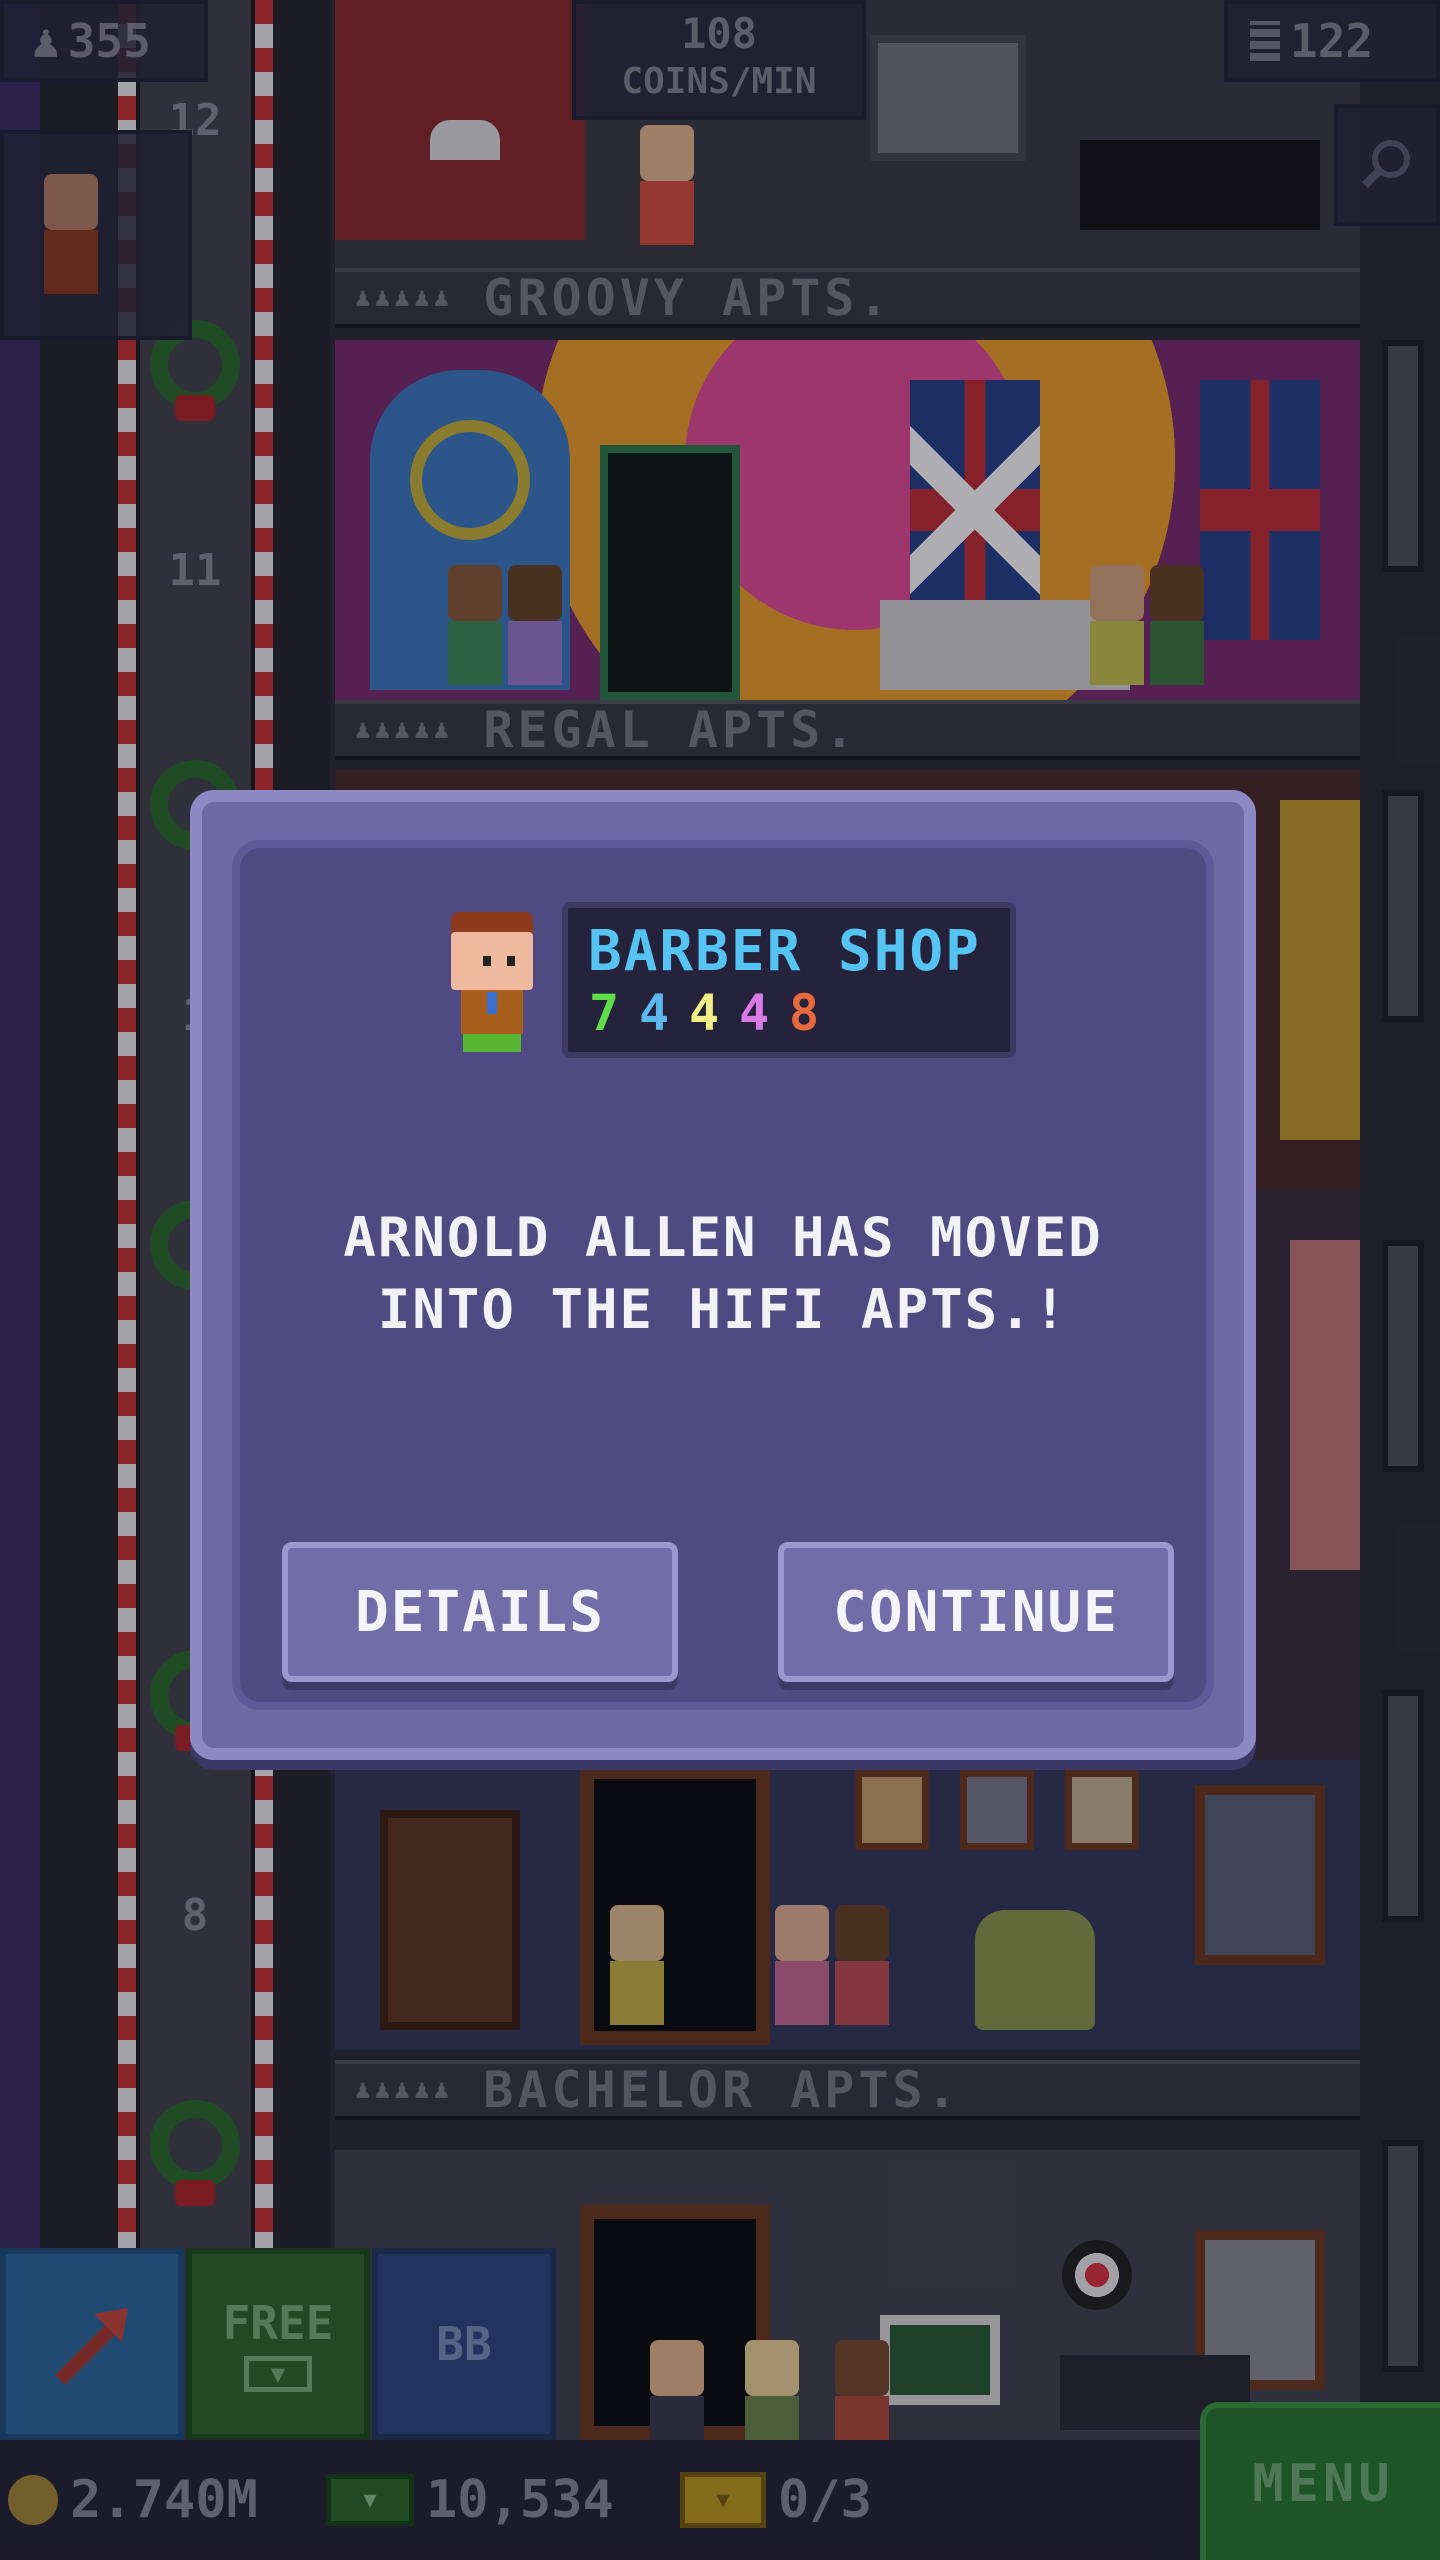 The image size is (1440, 2560). I want to click on skill-levels: 7 4 4 4 8, so click(799, 1013).